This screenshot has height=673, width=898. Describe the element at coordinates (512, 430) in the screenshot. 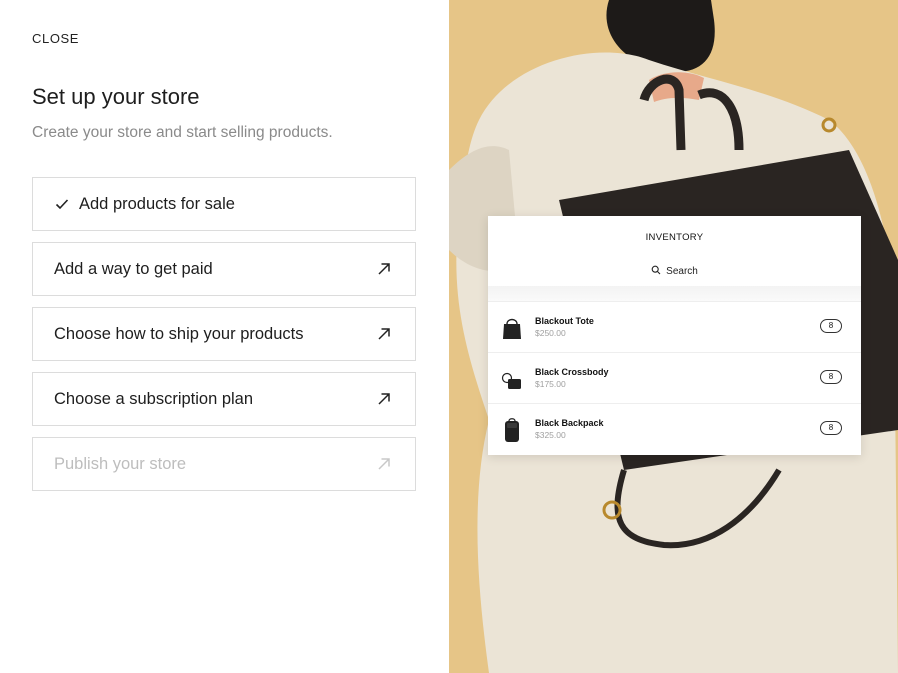

I see `backpack-icon` at that location.